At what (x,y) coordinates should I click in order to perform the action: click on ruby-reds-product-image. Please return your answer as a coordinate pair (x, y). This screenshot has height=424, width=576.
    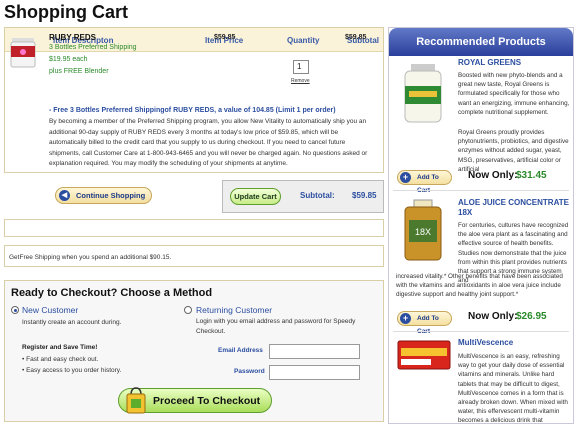
    Looking at the image, I should click on (23, 52).